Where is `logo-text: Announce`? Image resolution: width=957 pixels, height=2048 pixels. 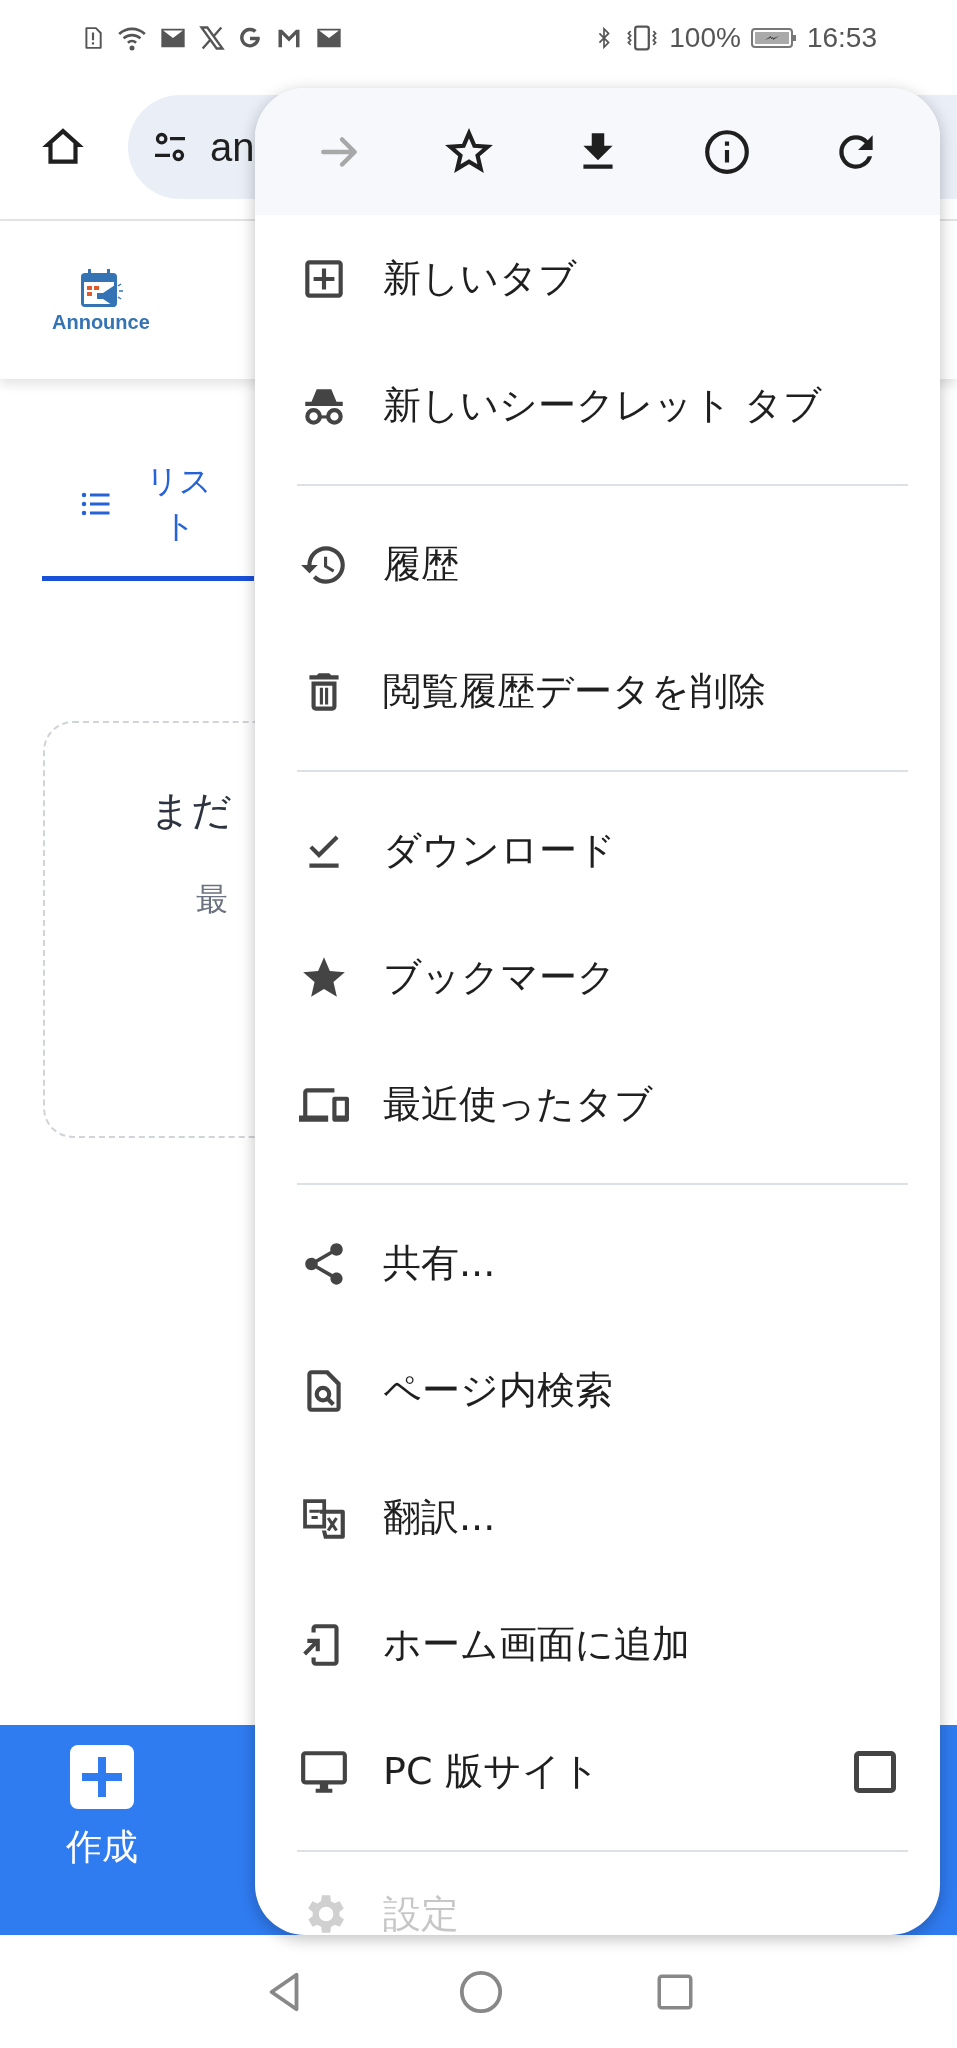
logo-text: Announce is located at coordinates (101, 322).